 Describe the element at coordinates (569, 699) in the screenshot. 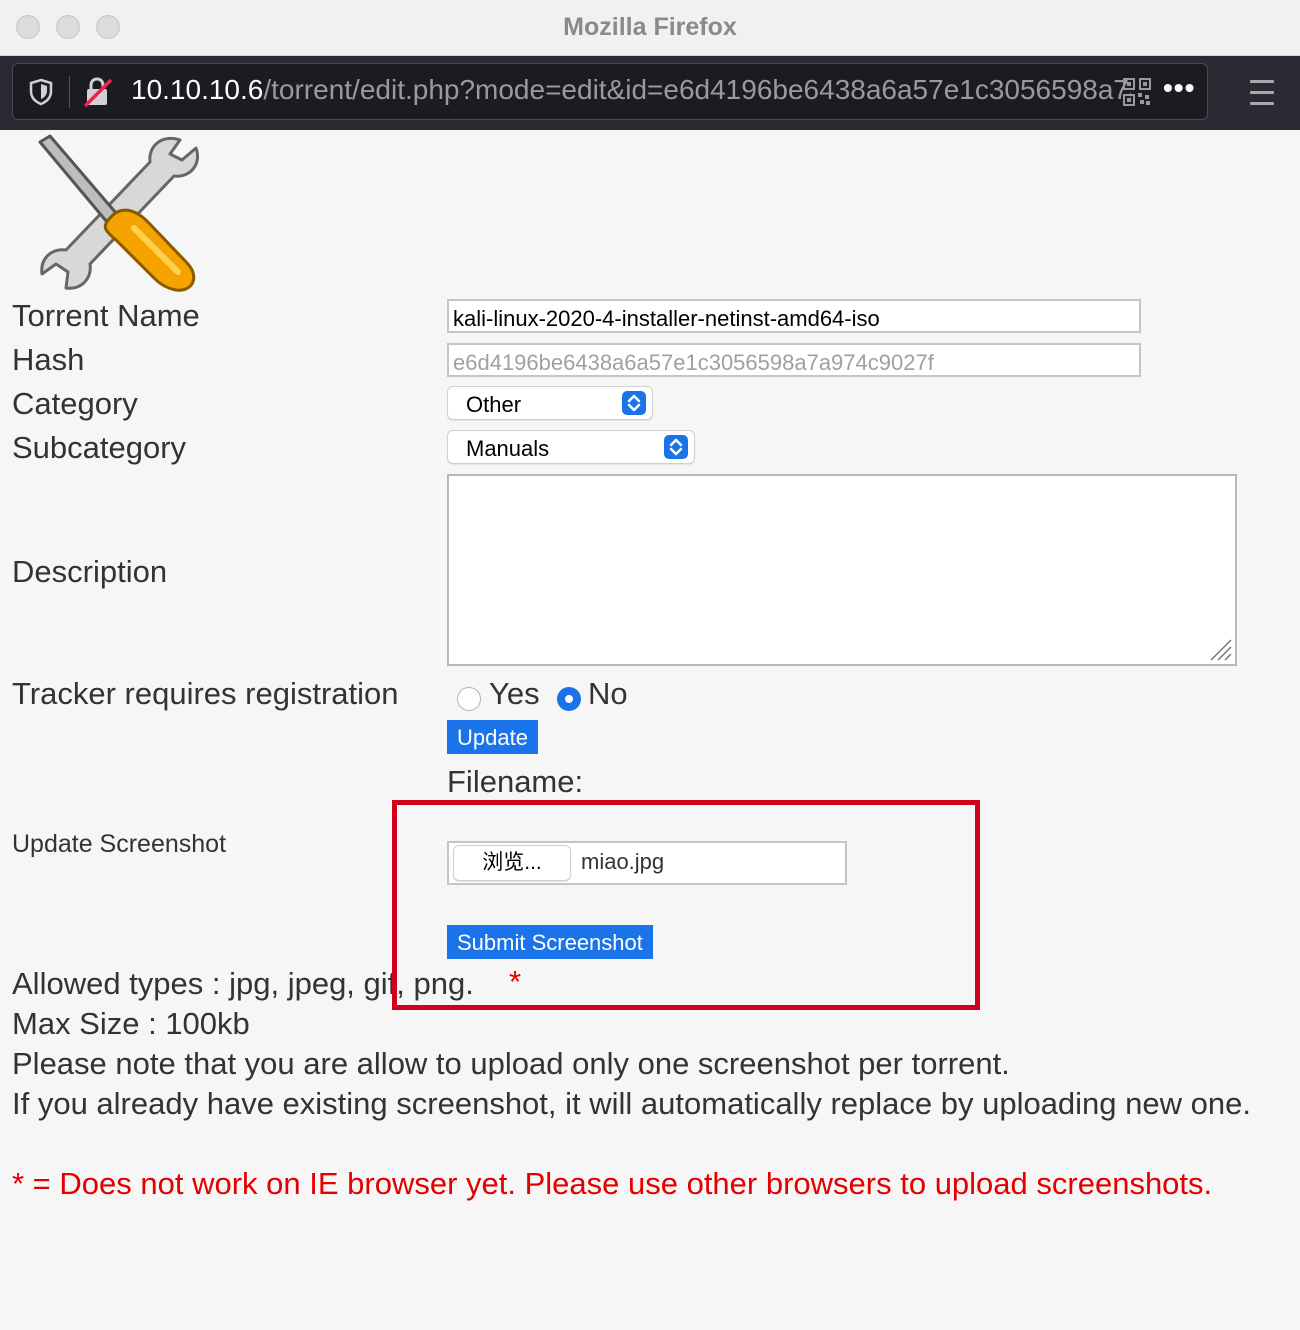

I see `tracker-no-radio` at that location.